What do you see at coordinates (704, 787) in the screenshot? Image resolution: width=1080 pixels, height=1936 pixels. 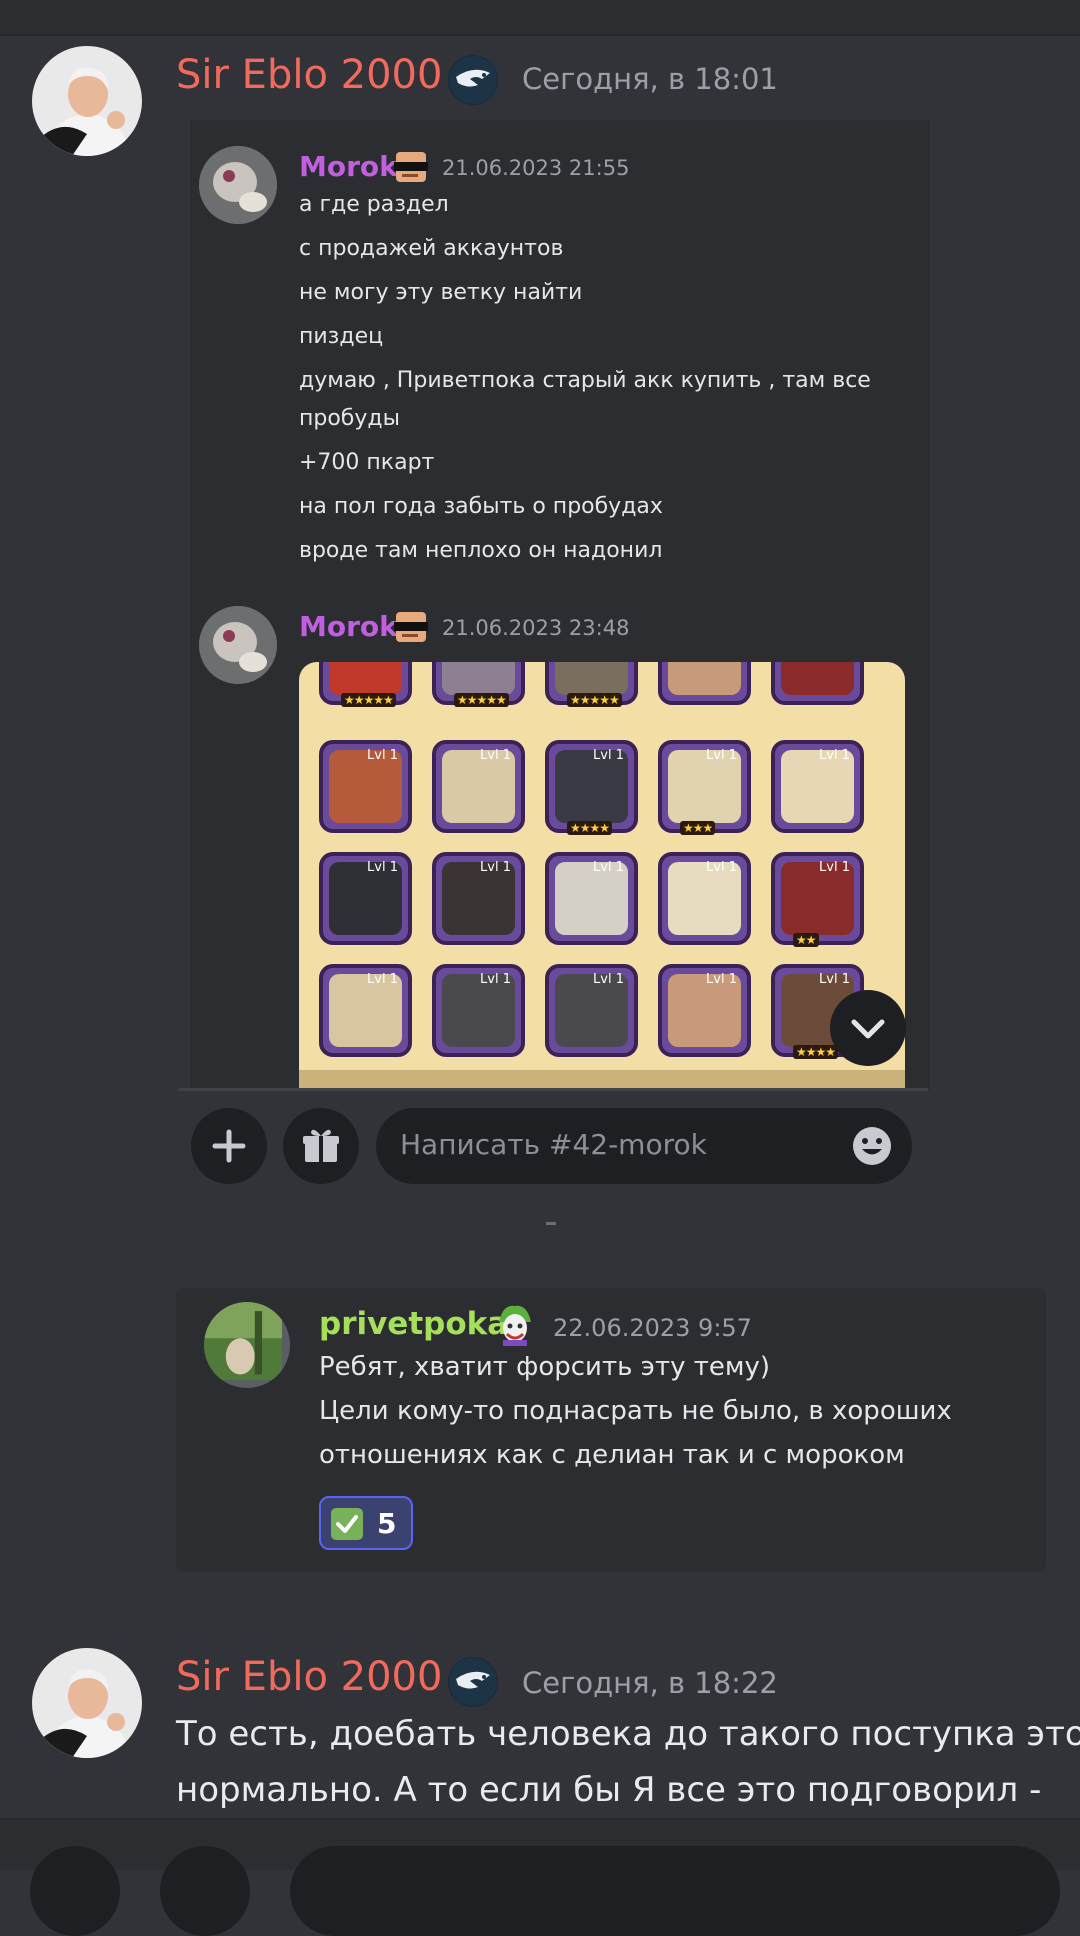 I see `hero-slot: Lvl 1 ★★★` at bounding box center [704, 787].